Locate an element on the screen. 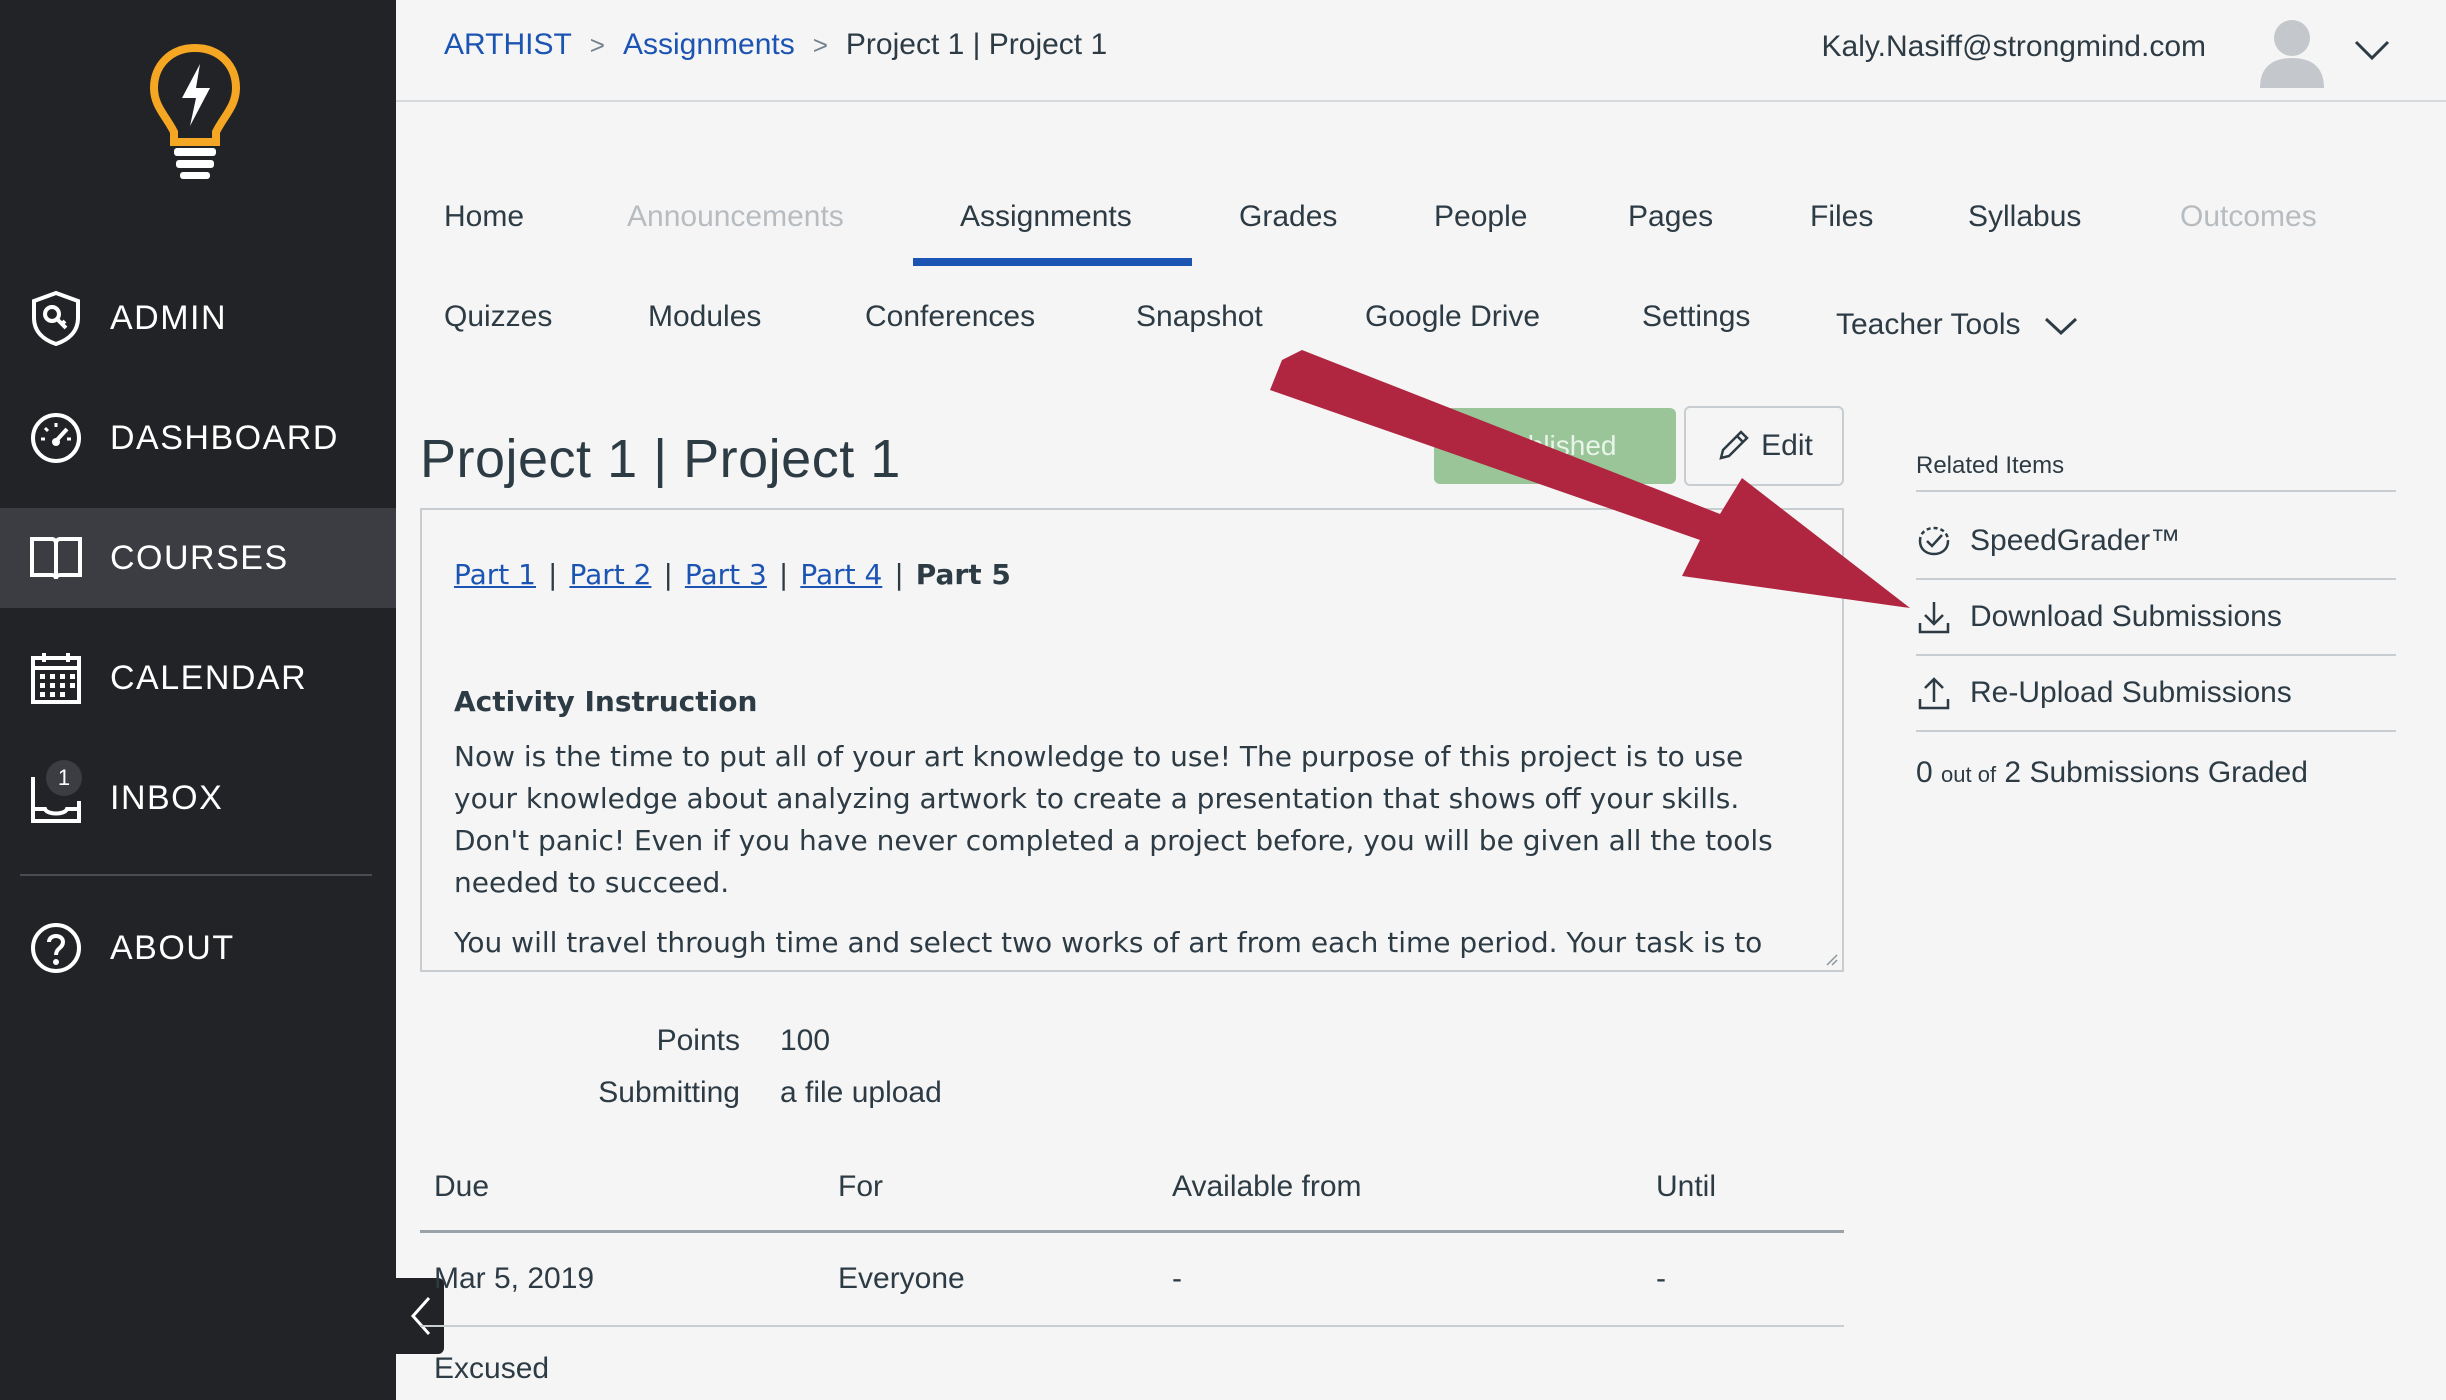  submitting-label: Submitting is located at coordinates (669, 1092).